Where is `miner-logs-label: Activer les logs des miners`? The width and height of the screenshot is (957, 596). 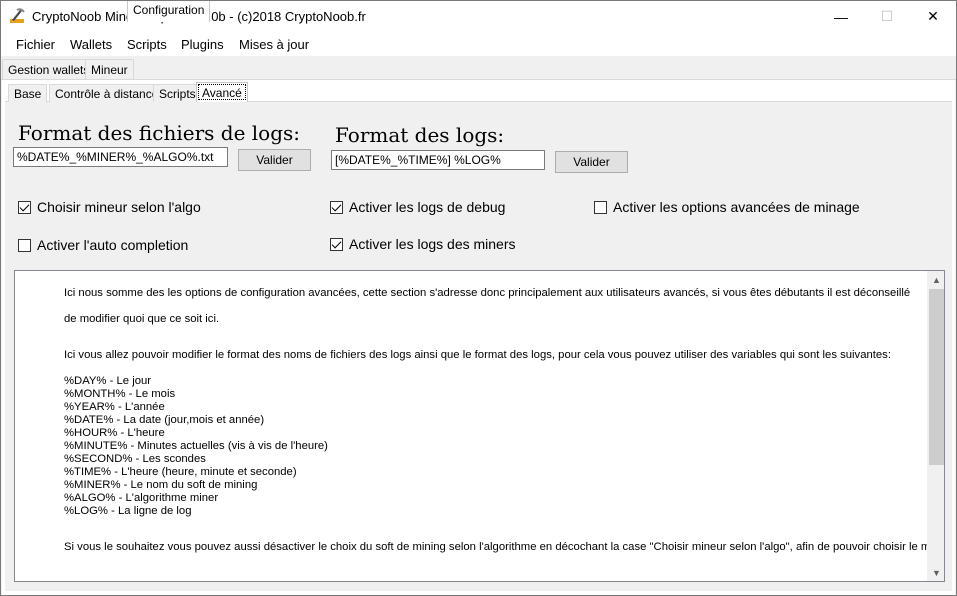 miner-logs-label: Activer les logs des miners is located at coordinates (432, 244).